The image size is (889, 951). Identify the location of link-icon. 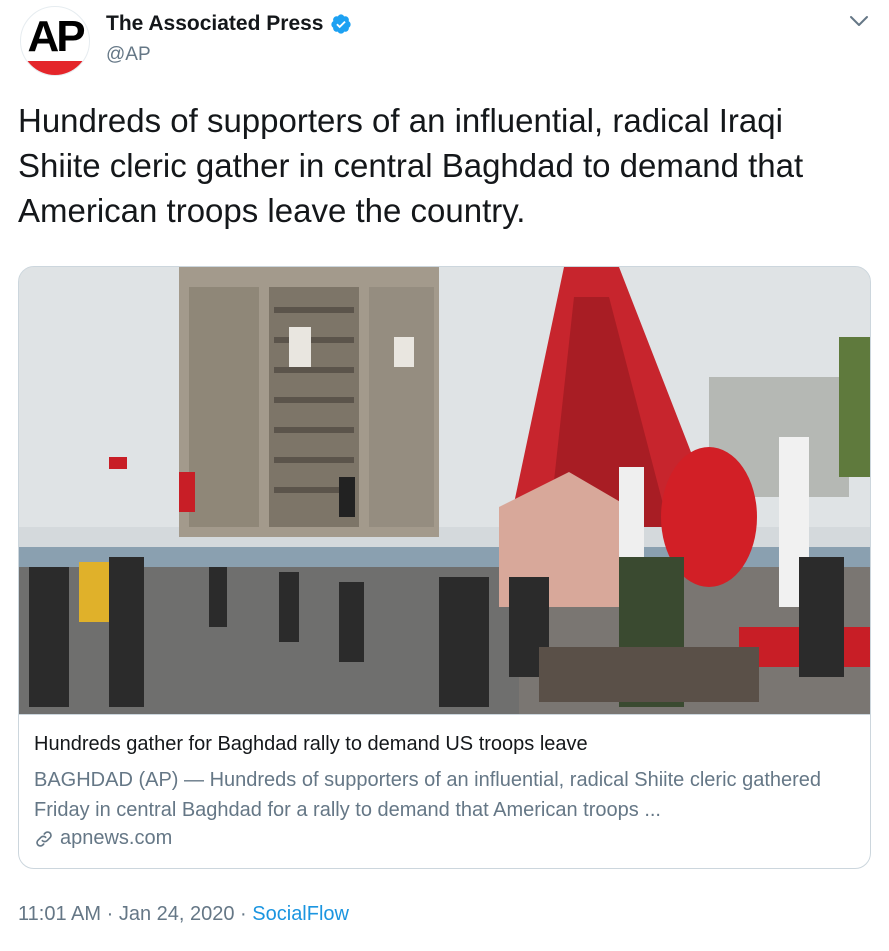
(44, 839).